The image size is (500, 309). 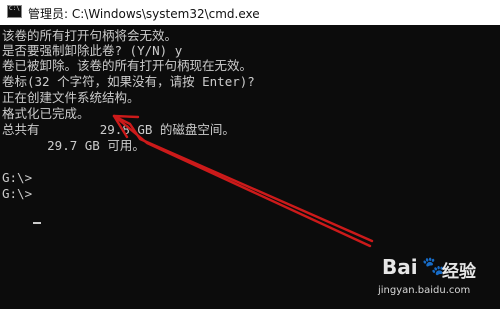 What do you see at coordinates (459, 272) in the screenshot?
I see `jingyan-brand: 经验` at bounding box center [459, 272].